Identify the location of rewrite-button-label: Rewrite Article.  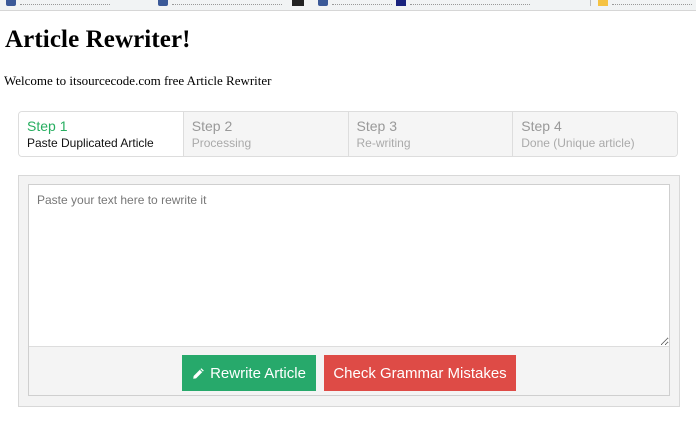
(258, 373).